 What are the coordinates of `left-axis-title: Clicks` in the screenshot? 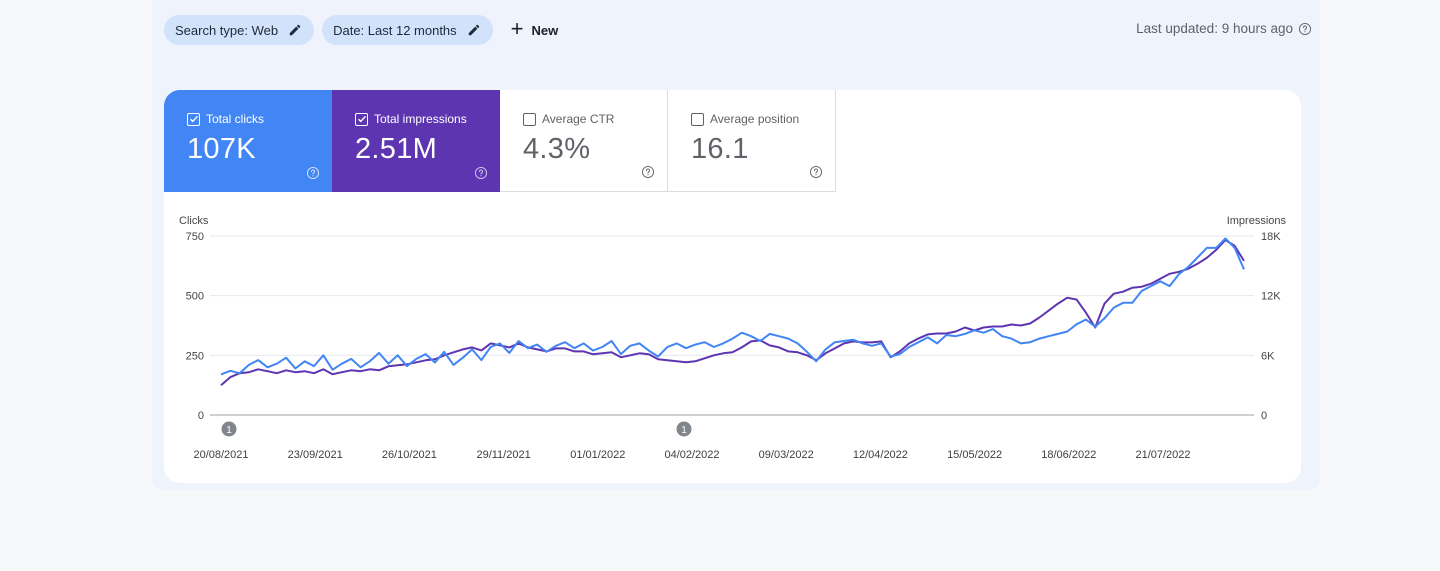 It's located at (194, 221).